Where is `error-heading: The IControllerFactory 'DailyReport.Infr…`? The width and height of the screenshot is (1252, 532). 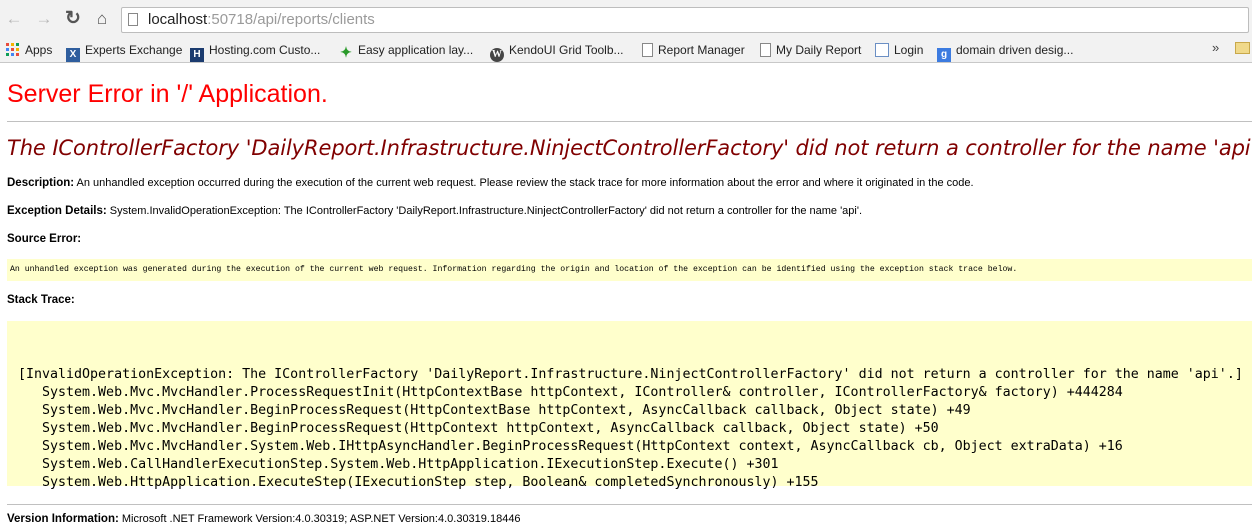
error-heading: The IControllerFactory 'DailyReport.Infr… is located at coordinates (629, 148).